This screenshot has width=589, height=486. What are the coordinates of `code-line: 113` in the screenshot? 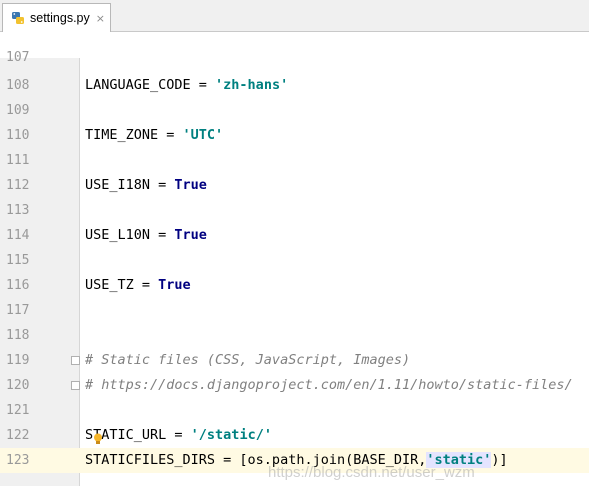 It's located at (294, 210).